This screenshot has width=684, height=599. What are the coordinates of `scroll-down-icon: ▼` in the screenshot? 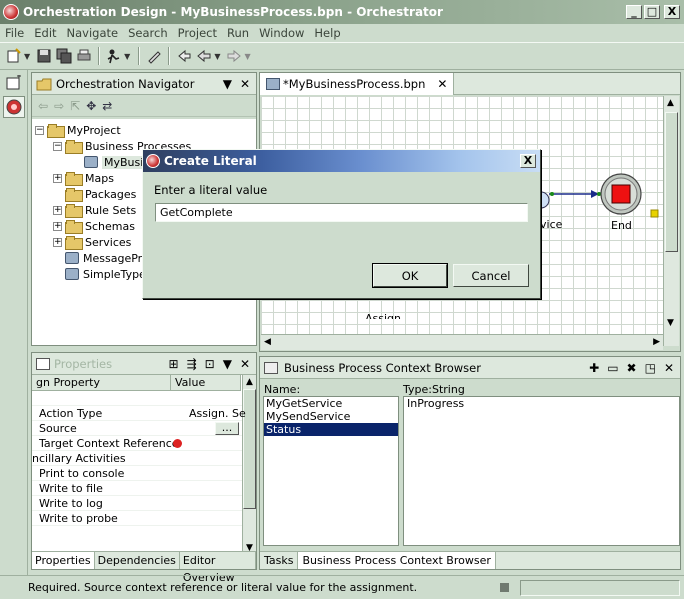 It's located at (670, 323).